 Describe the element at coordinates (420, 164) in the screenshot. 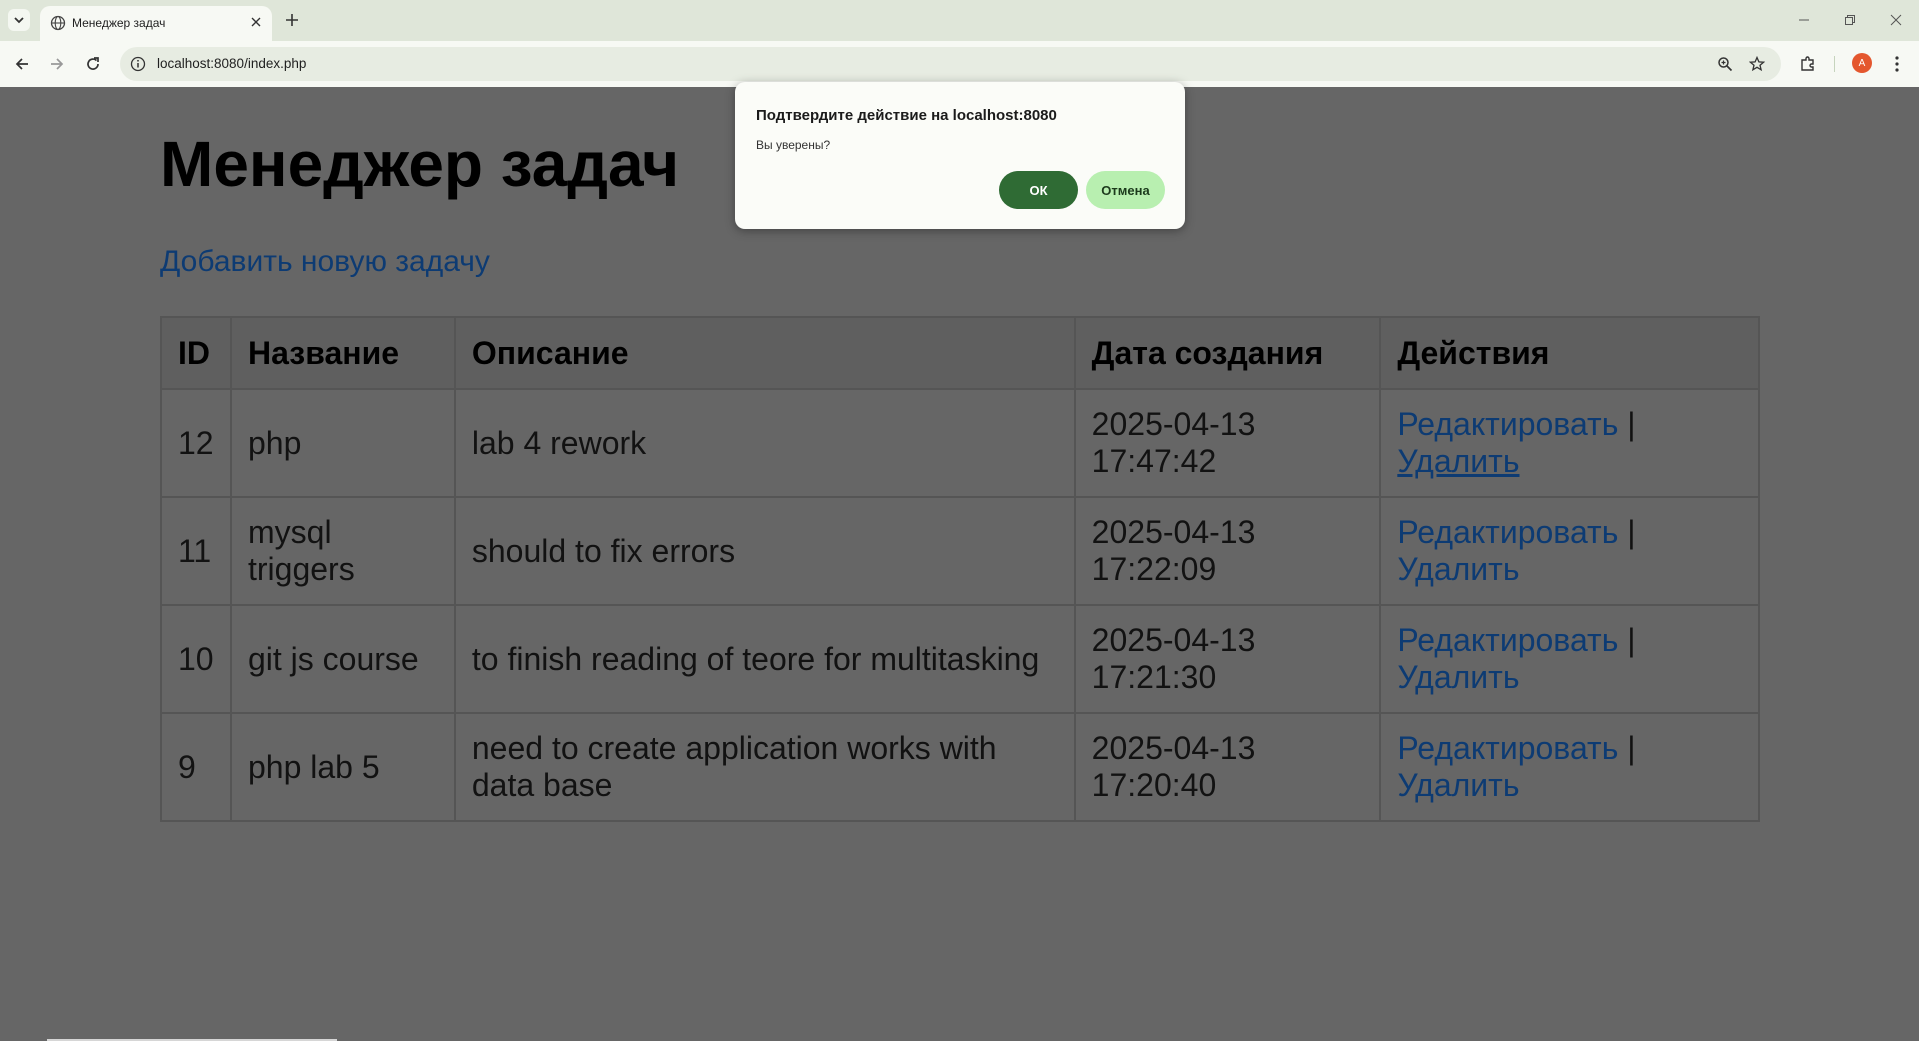

I see `page-title: Менеджер задач` at that location.